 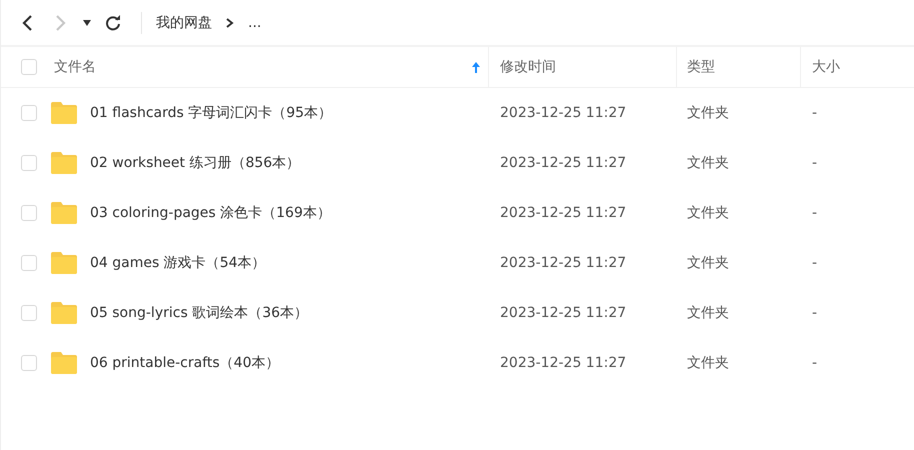 What do you see at coordinates (184, 23) in the screenshot?
I see `breadcrumb-item: 我的网盘` at bounding box center [184, 23].